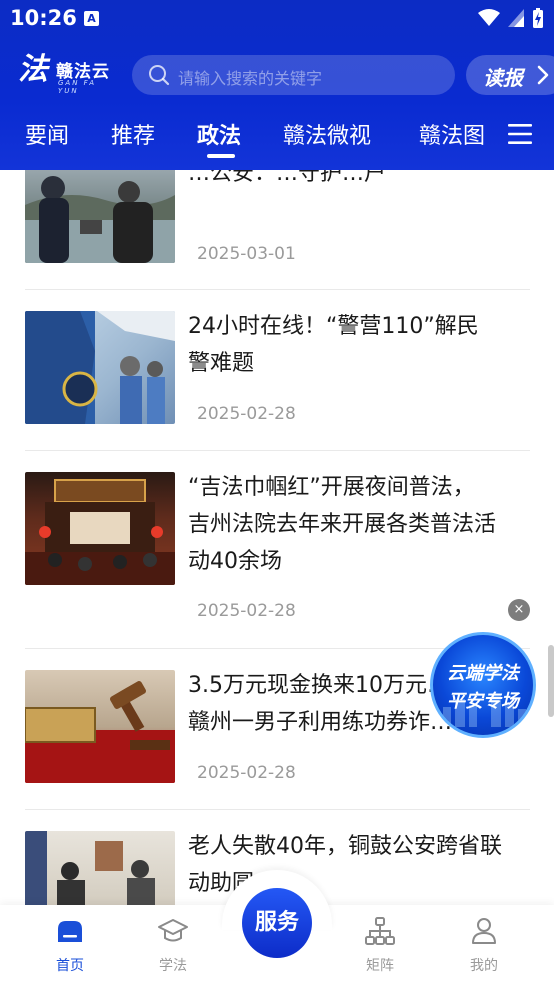 The width and height of the screenshot is (554, 985). I want to click on news-date: 2025-03-01, so click(246, 254).